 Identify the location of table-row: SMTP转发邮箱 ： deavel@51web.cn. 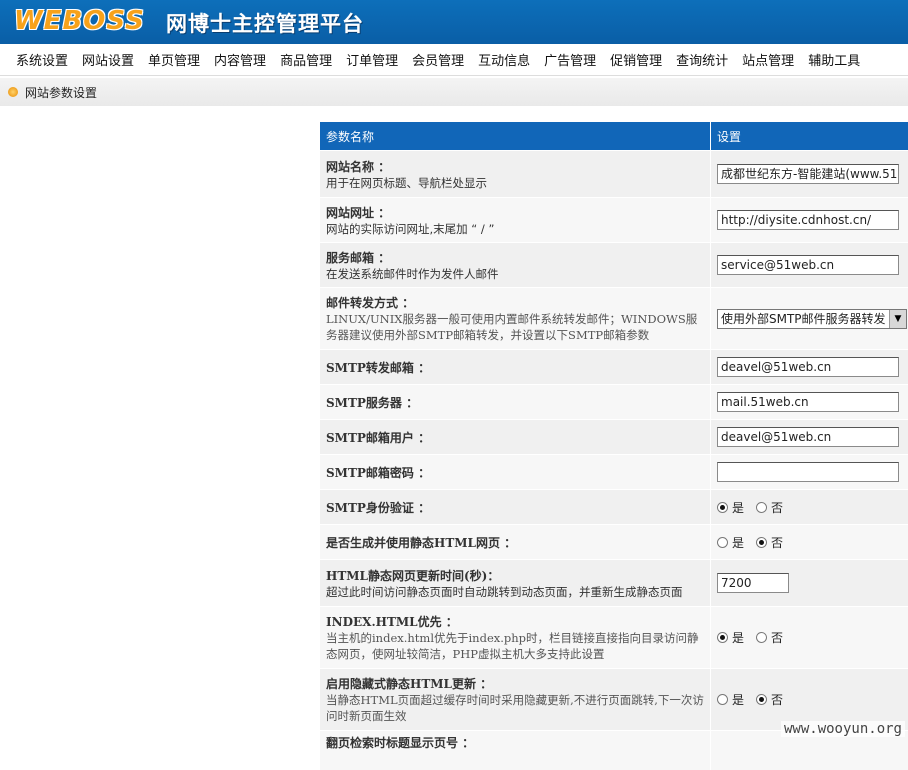
(614, 366).